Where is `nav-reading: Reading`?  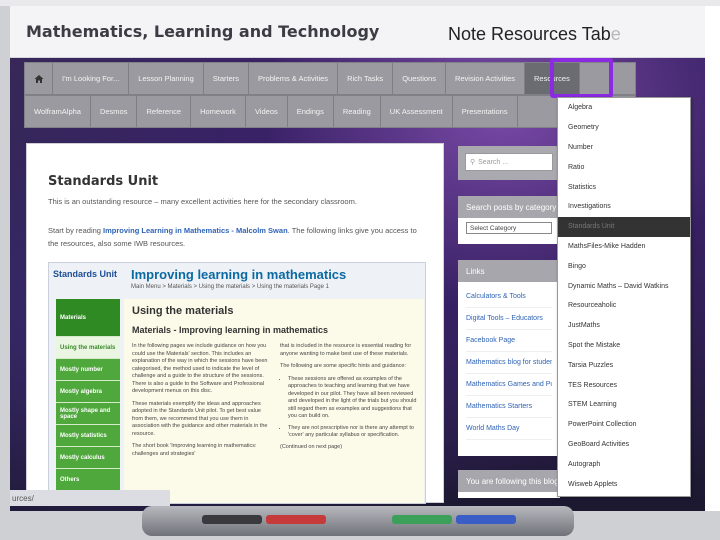
nav-reading: Reading is located at coordinates (357, 111).